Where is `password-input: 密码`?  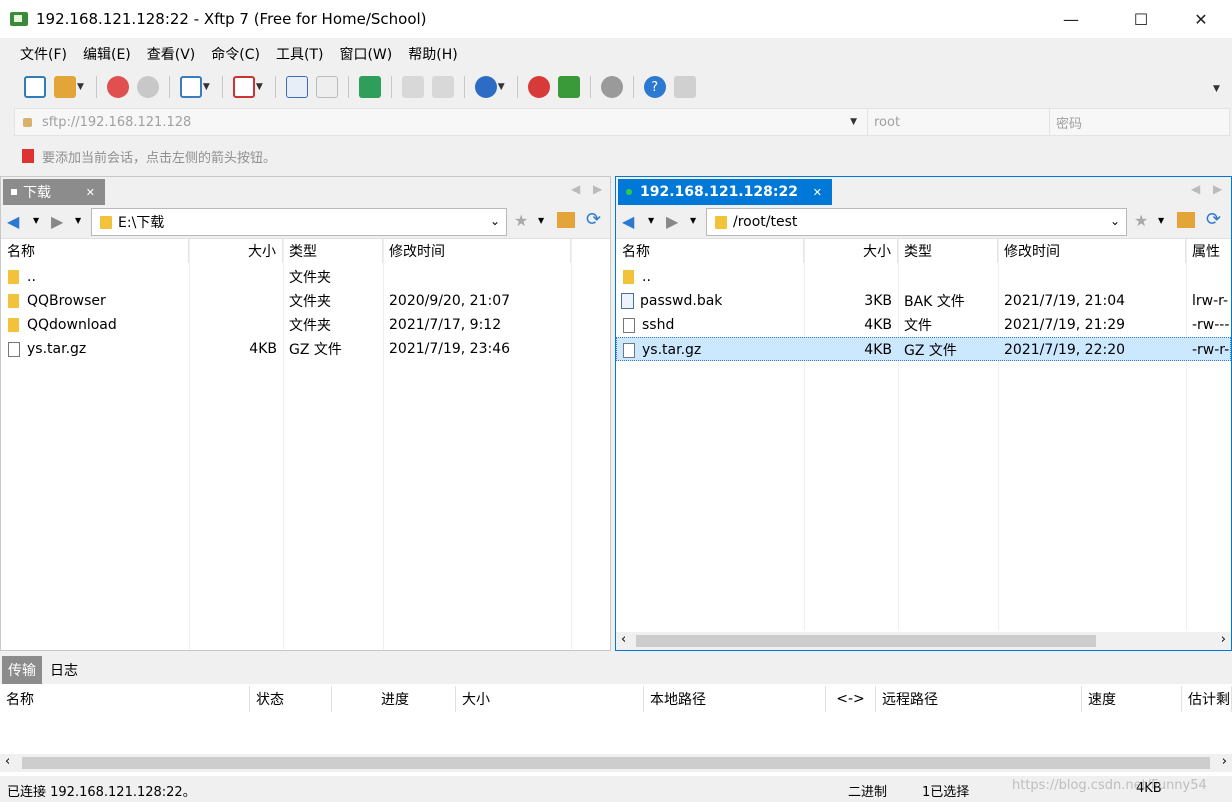 password-input: 密码 is located at coordinates (1139, 122).